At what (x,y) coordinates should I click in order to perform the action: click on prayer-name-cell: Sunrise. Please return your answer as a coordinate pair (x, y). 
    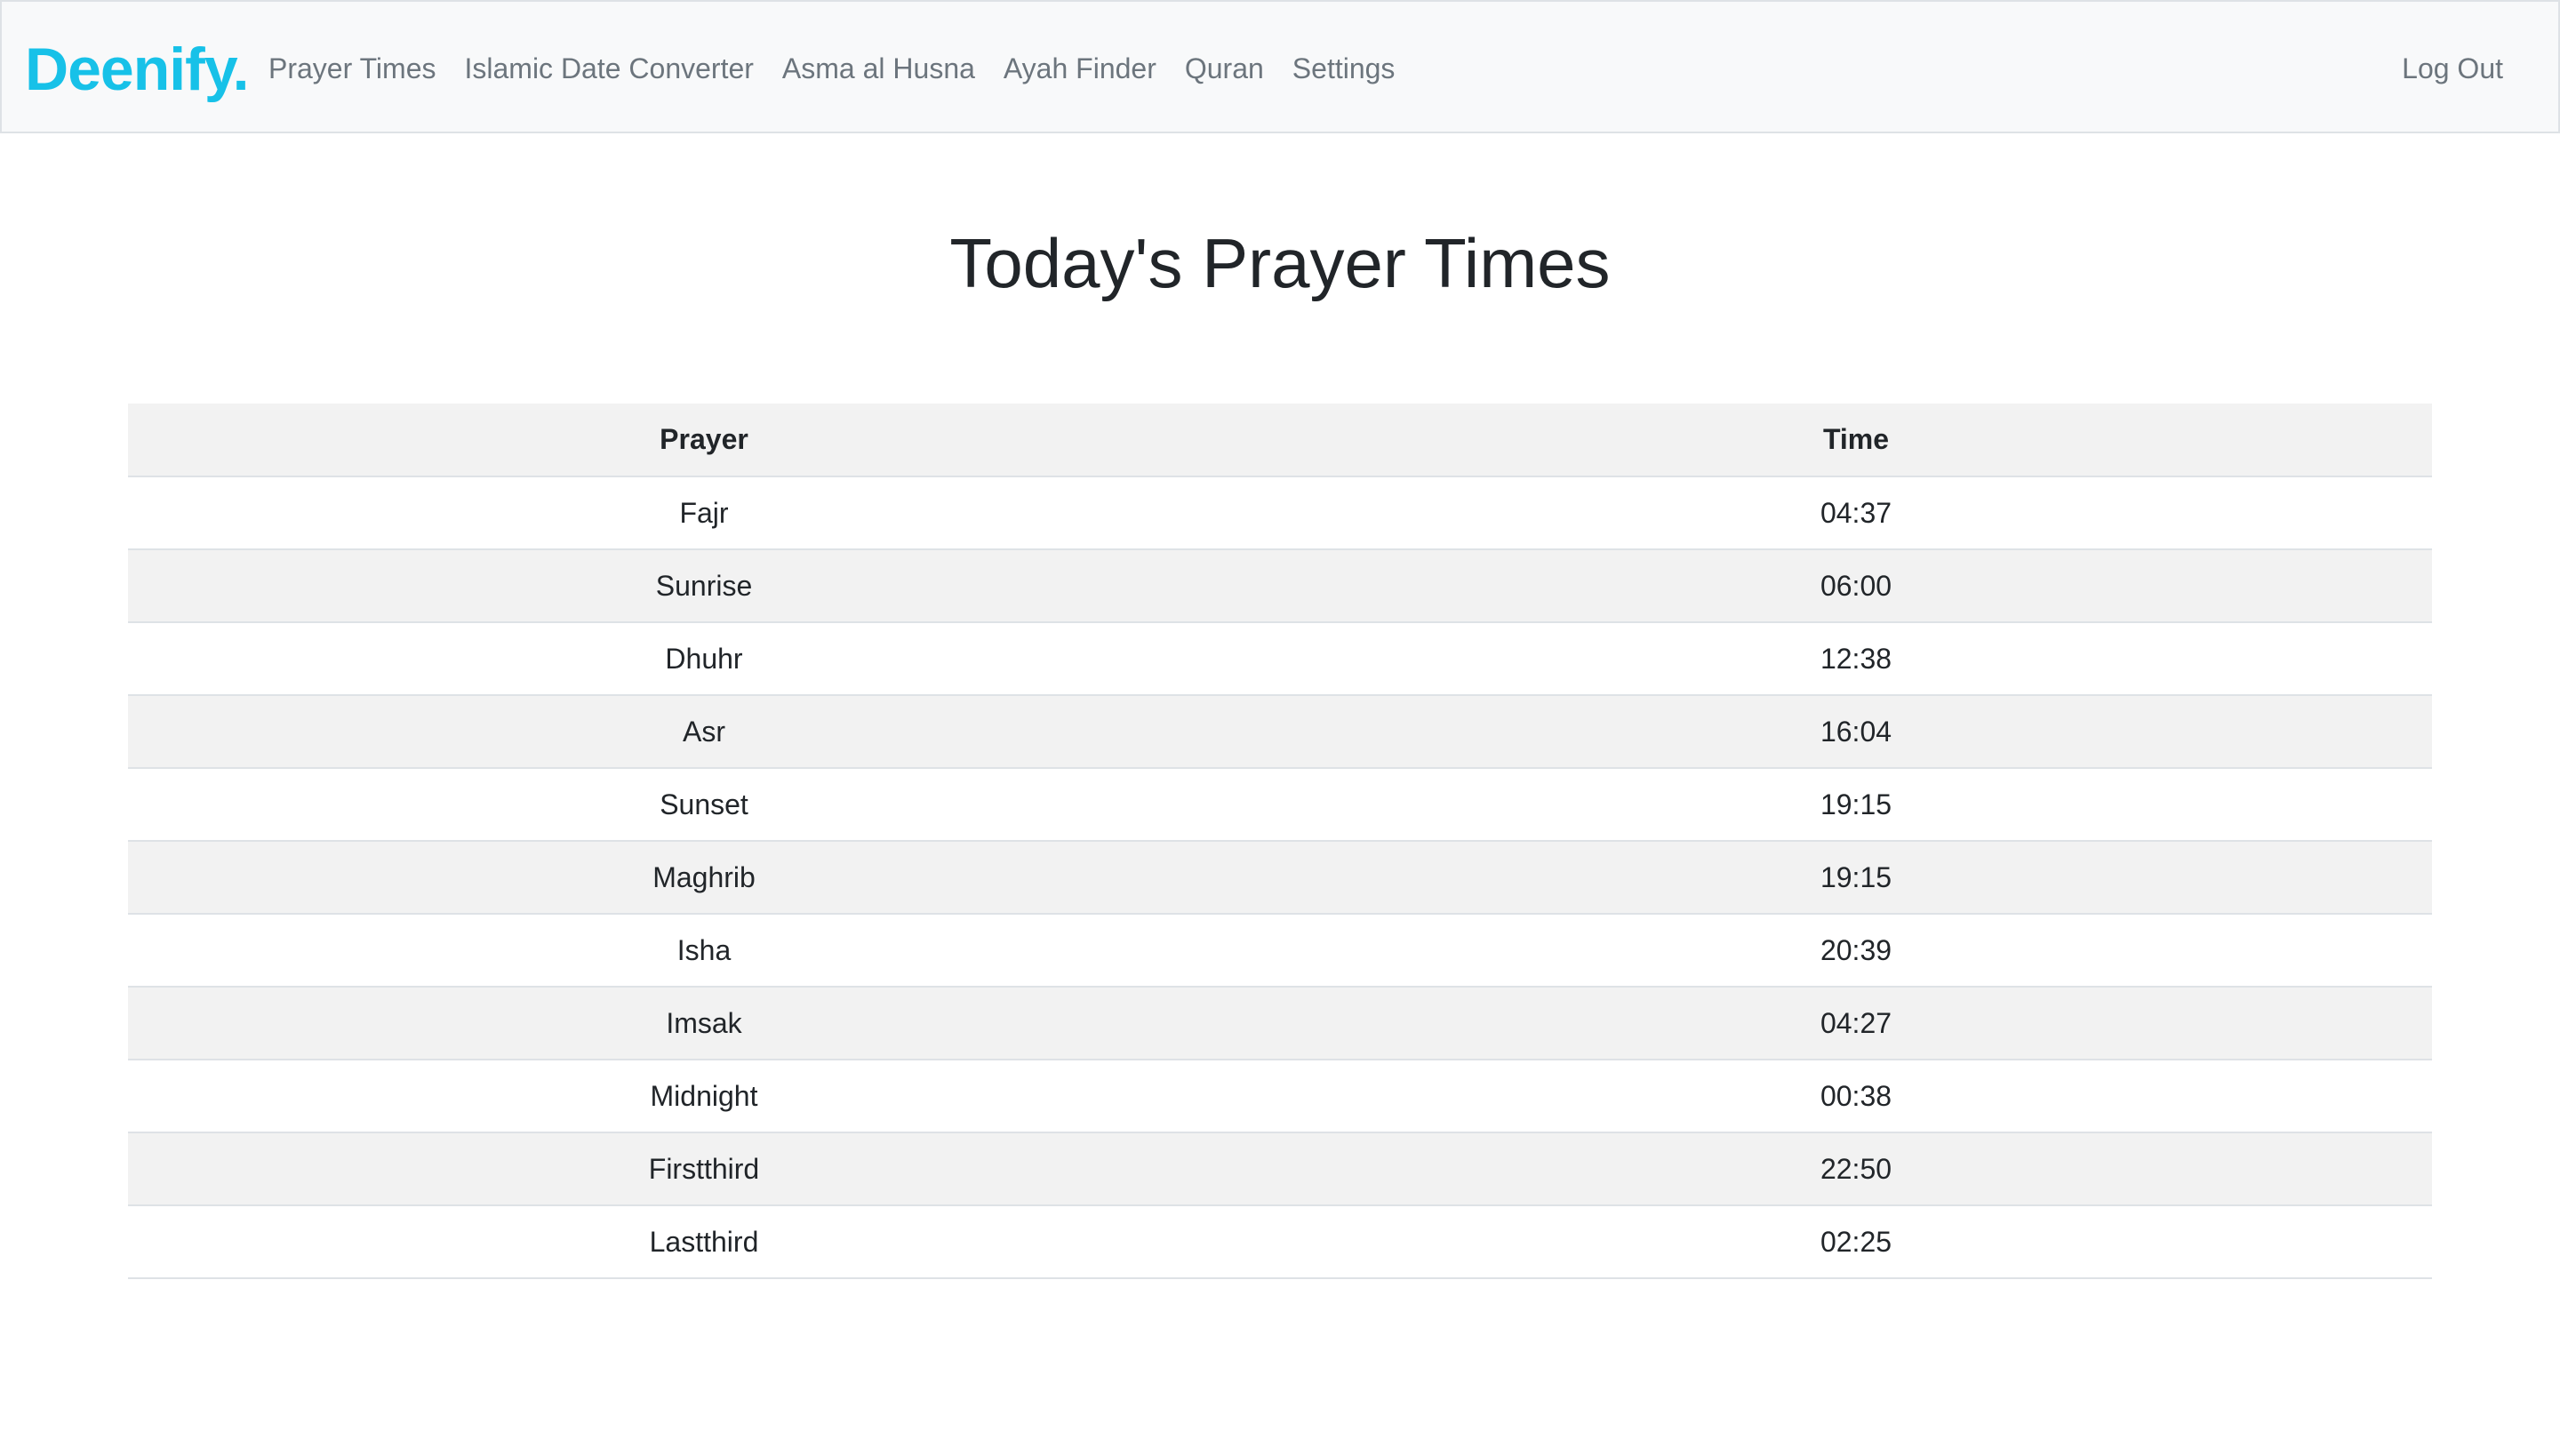
    Looking at the image, I should click on (704, 586).